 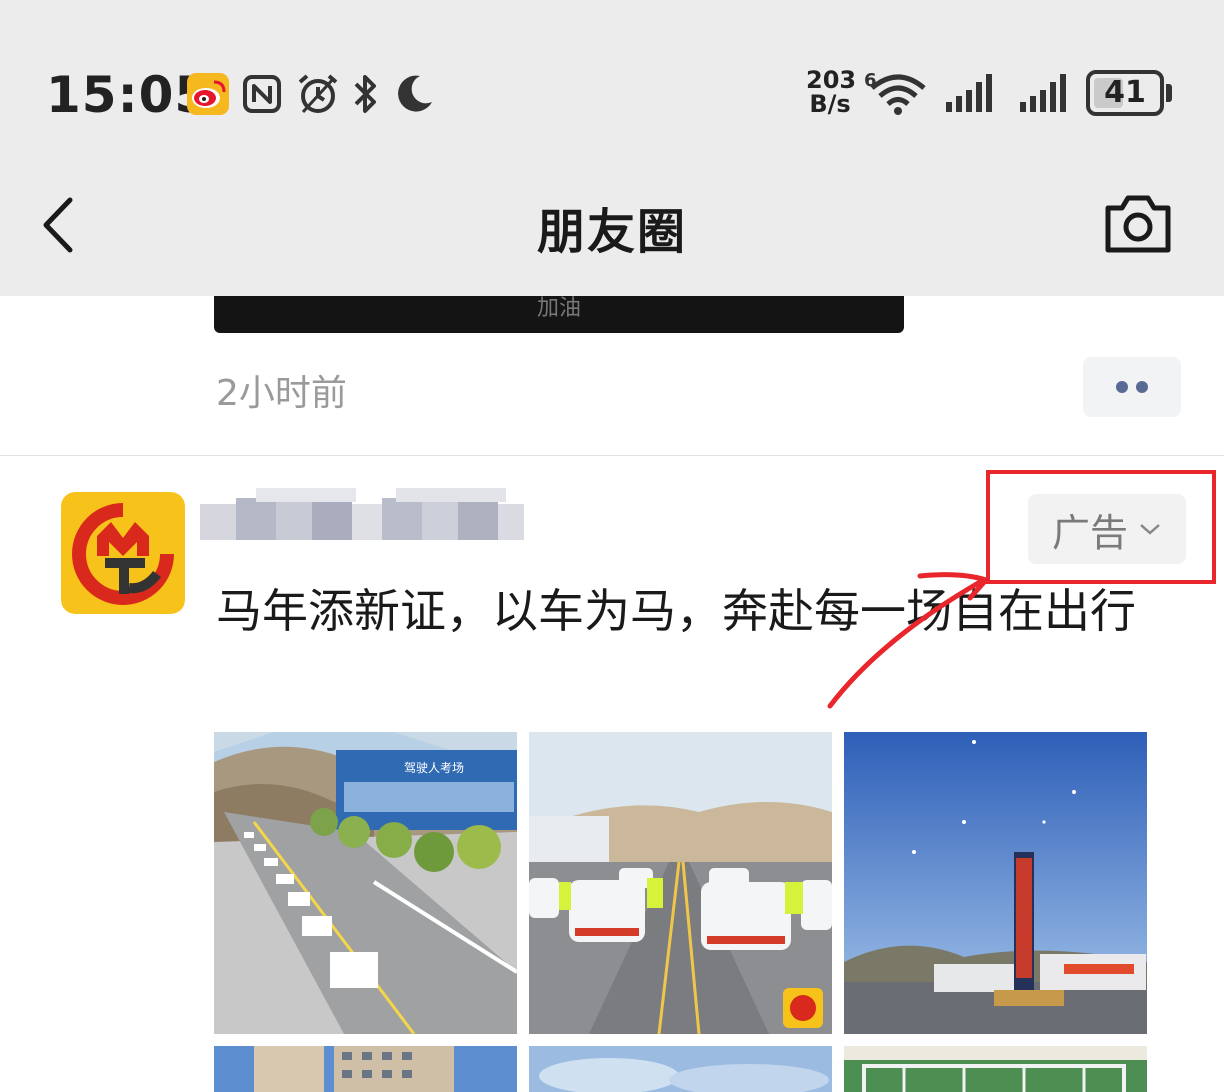 I want to click on chevron-left-icon, so click(x=58, y=225).